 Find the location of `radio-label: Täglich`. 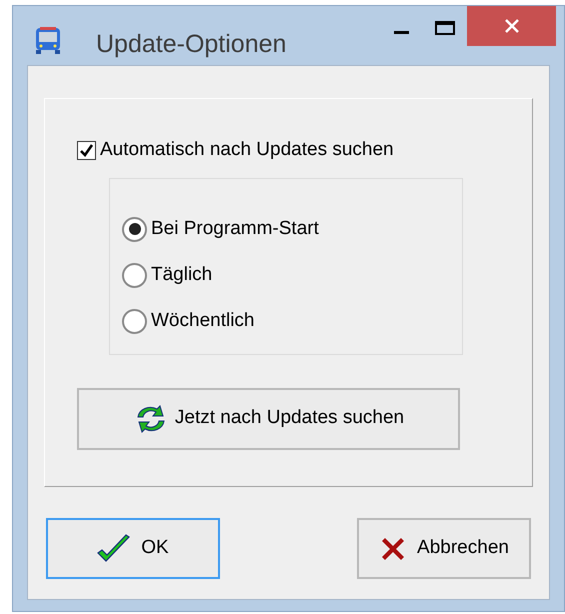

radio-label: Täglich is located at coordinates (181, 274).